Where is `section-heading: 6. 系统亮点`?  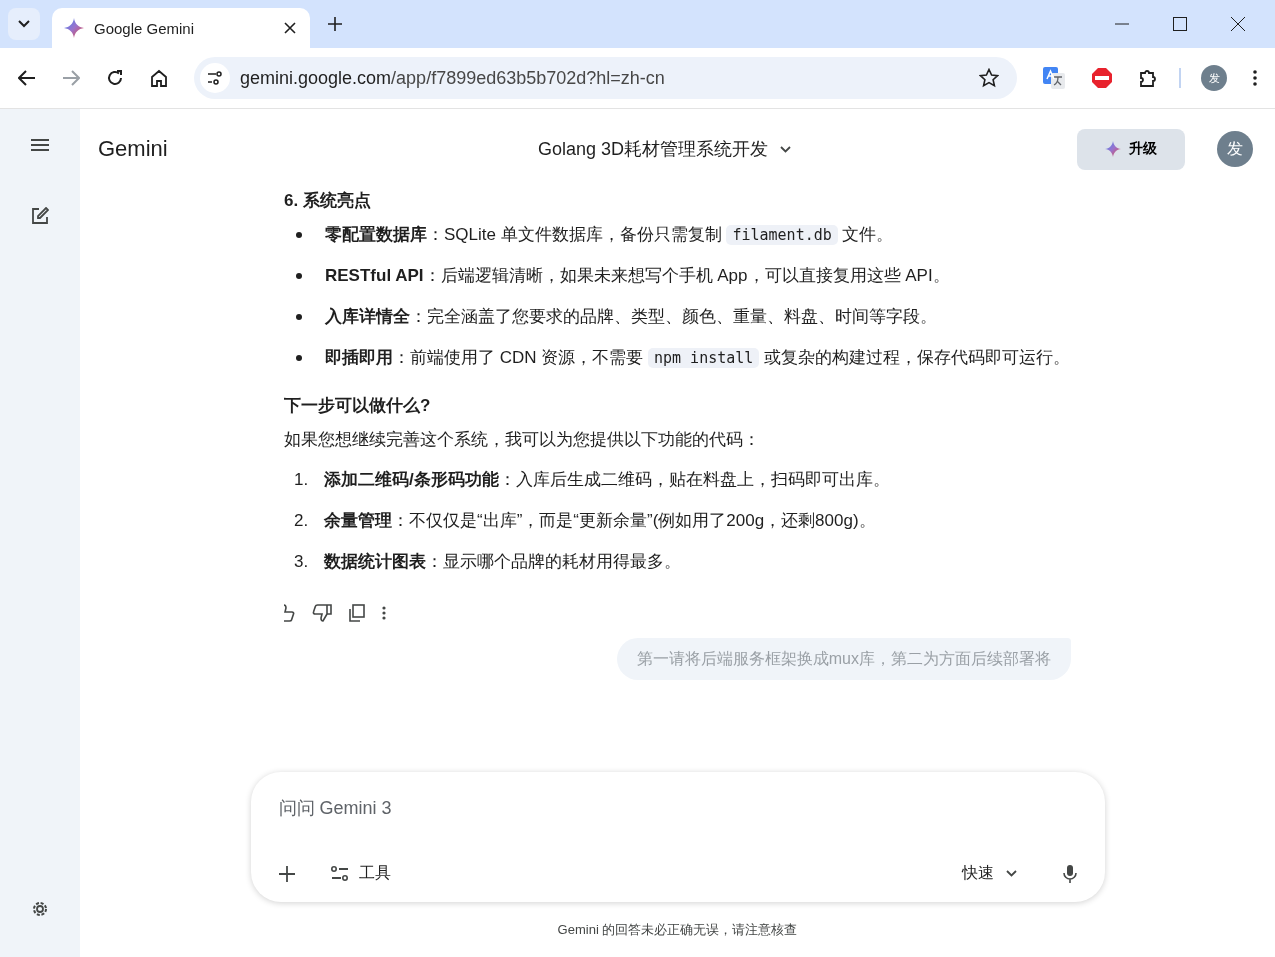
section-heading: 6. 系统亮点 is located at coordinates (328, 201).